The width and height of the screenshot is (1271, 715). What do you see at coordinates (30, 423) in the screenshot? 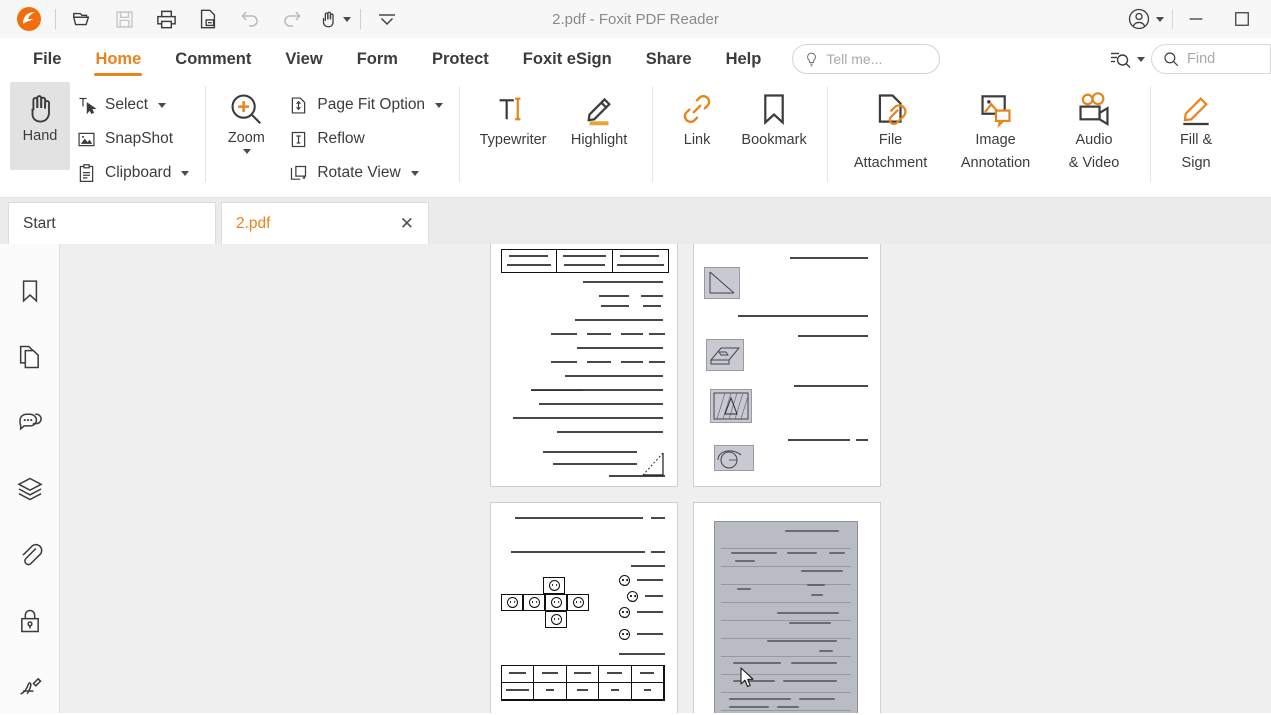
I see `comments-panel-icon` at bounding box center [30, 423].